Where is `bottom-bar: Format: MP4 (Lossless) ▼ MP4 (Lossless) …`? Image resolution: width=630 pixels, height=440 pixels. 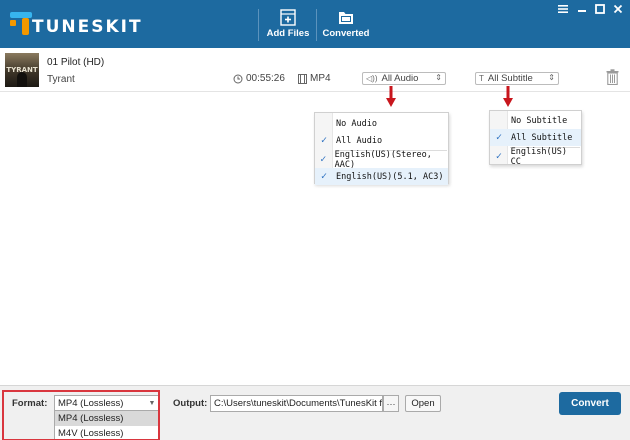 bottom-bar: Format: MP4 (Lossless) ▼ MP4 (Lossless) … is located at coordinates (315, 412).